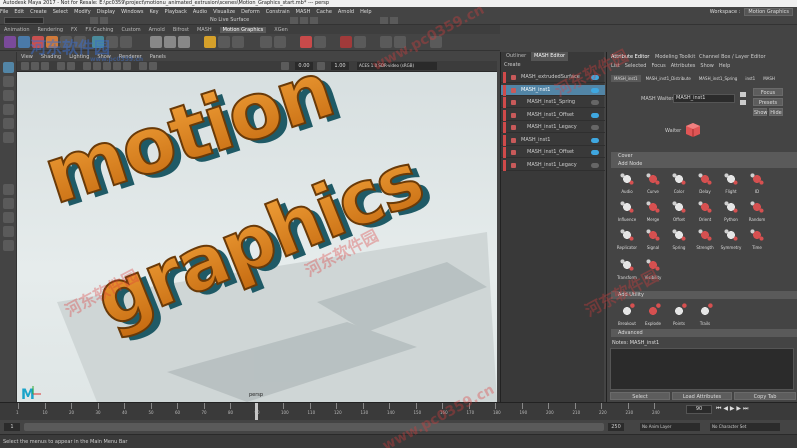 This screenshot has height=448, width=797. Describe the element at coordinates (256, 411) in the screenshot. I see `playhead` at that location.